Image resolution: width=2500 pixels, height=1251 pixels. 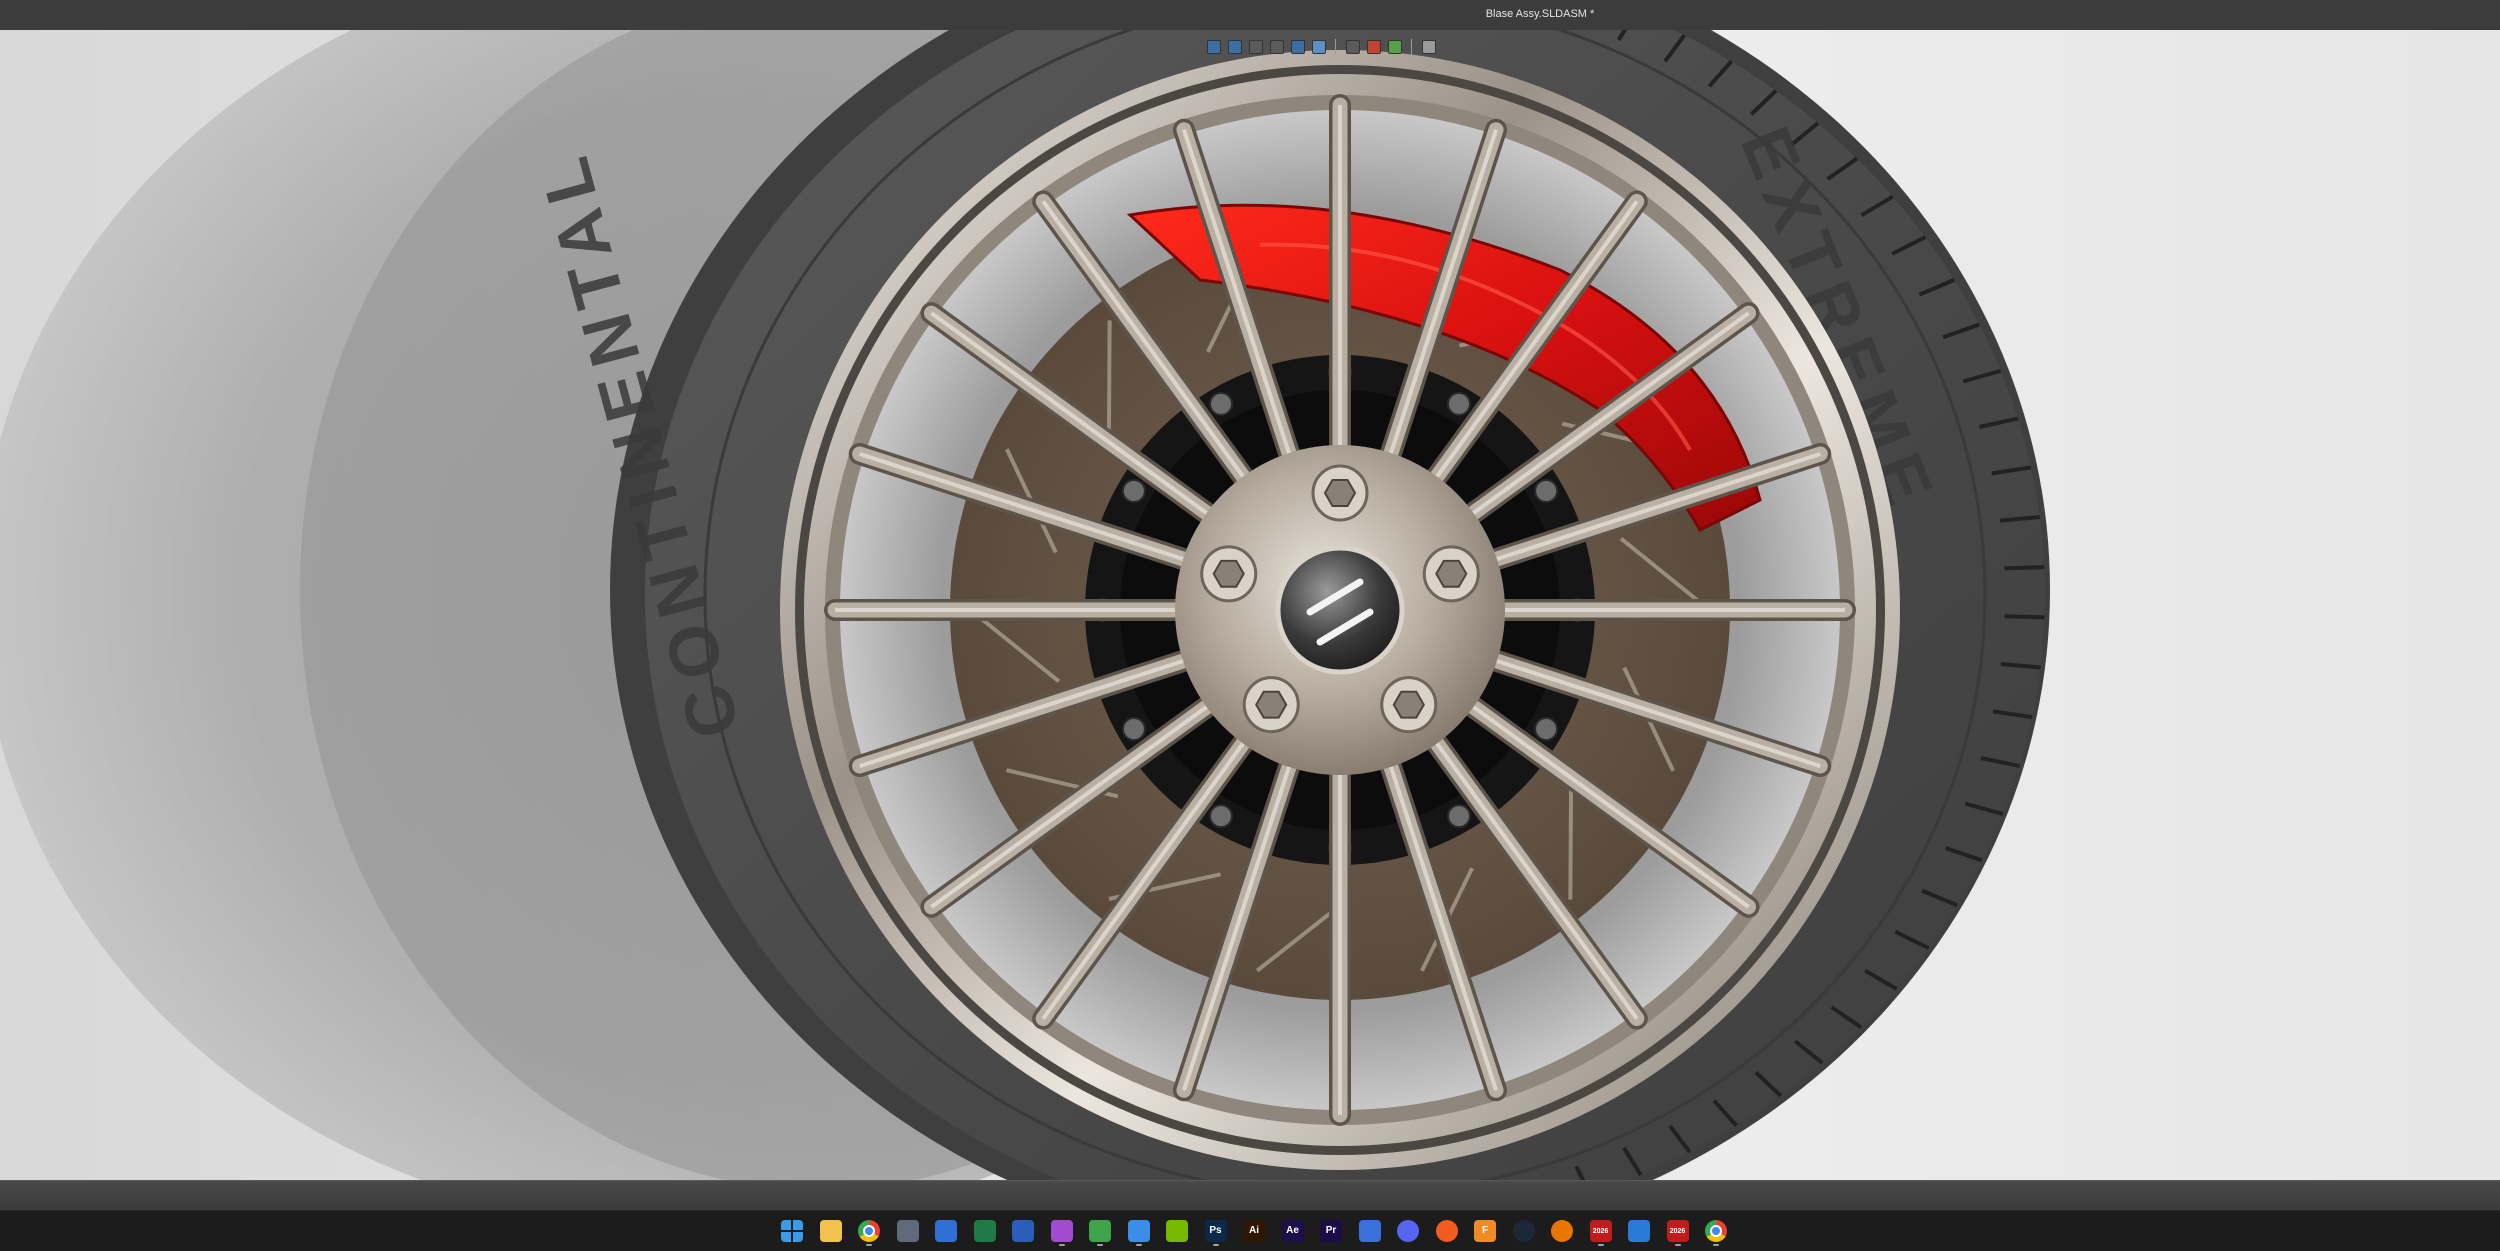 I want to click on taskbar-app-label: Ps, so click(x=1215, y=1230).